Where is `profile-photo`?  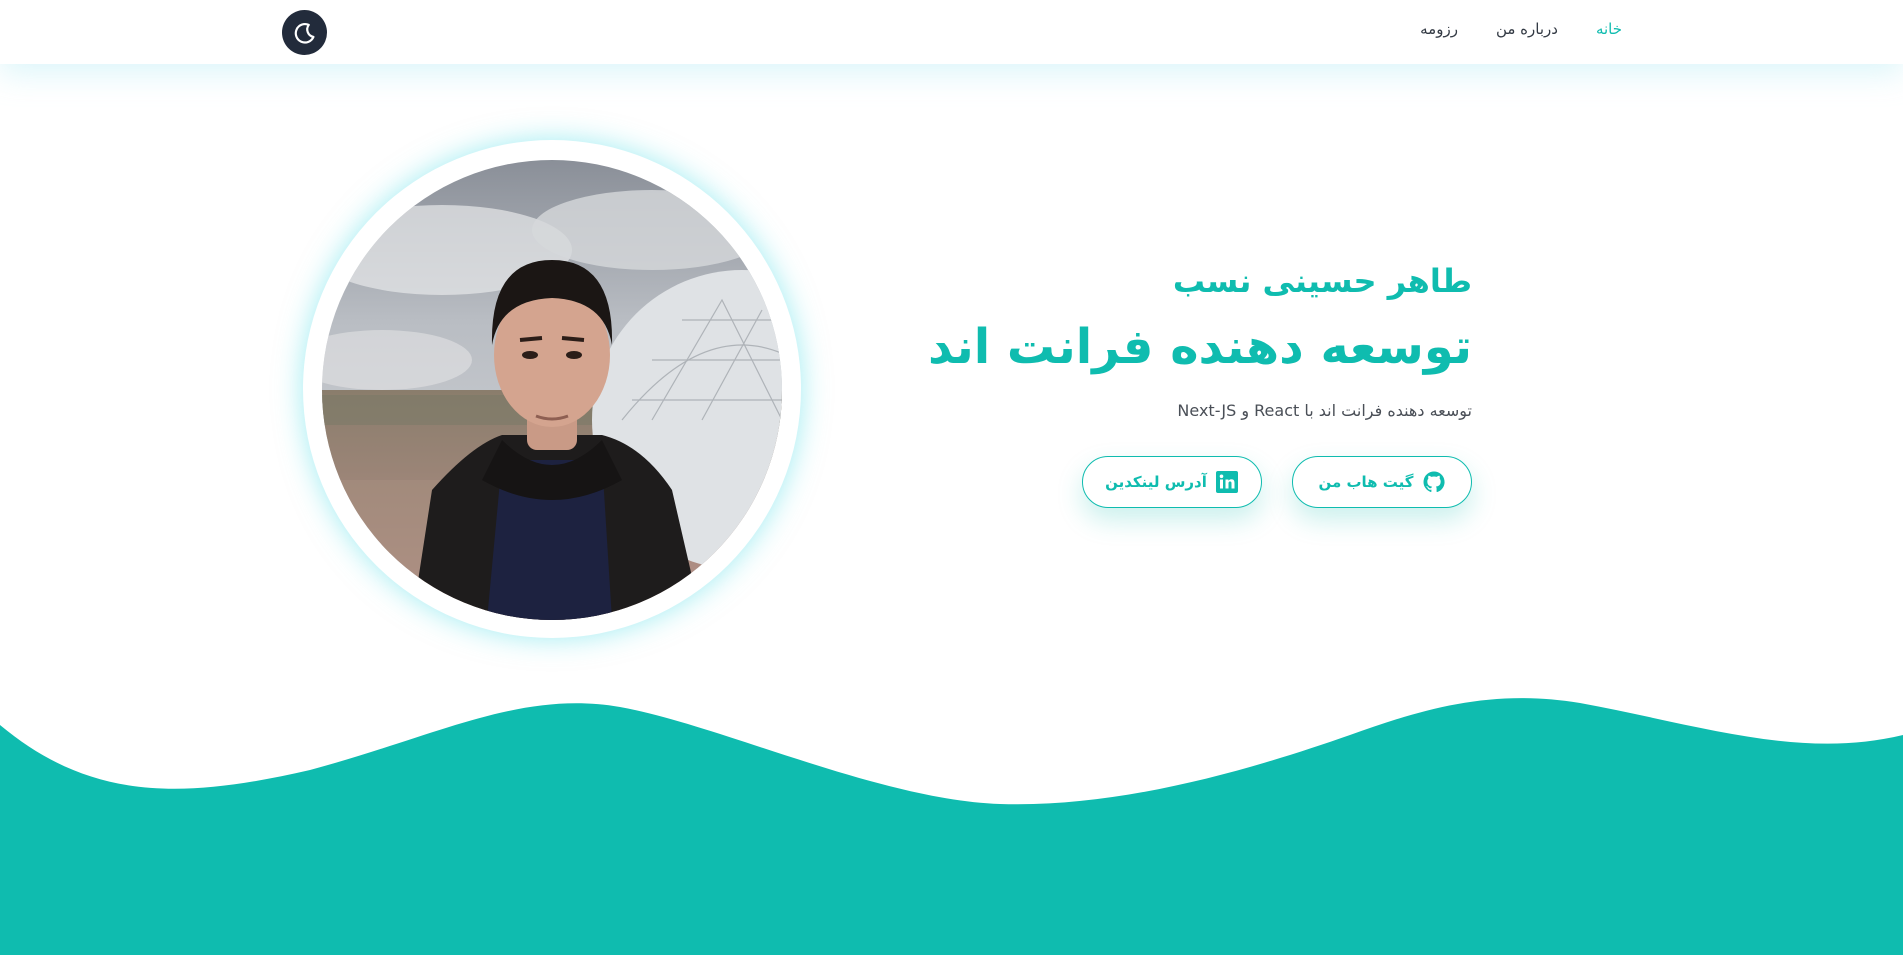
profile-photo is located at coordinates (552, 390).